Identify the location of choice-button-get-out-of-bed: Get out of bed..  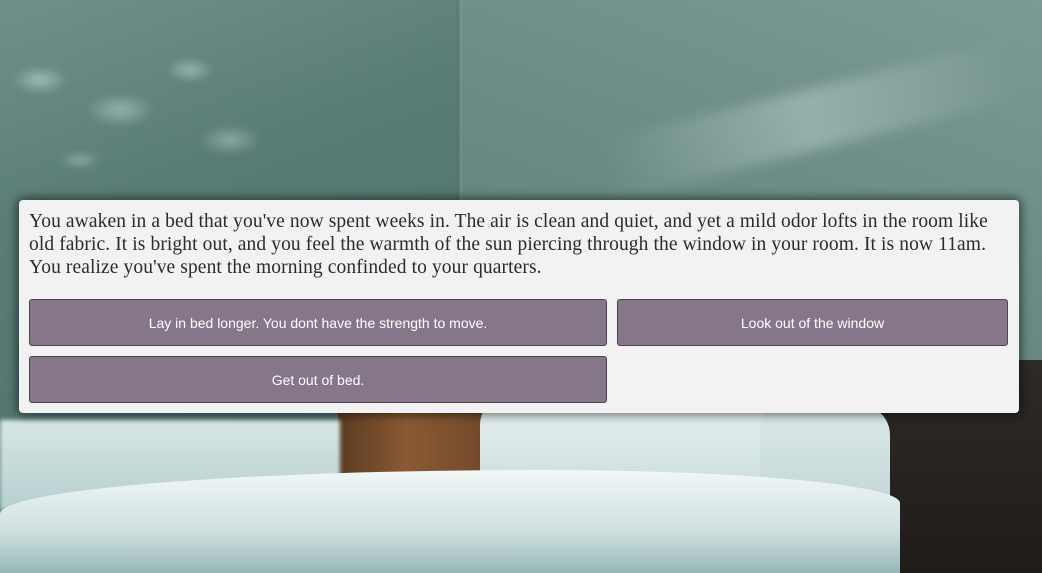
(318, 379).